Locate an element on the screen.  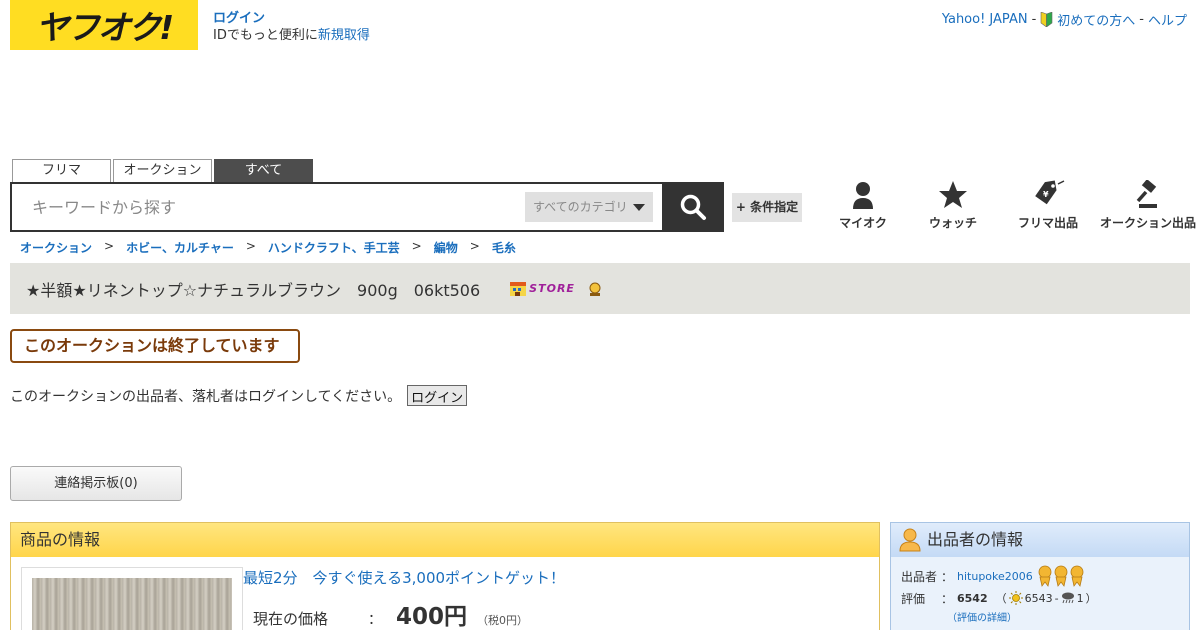
rating-bad-count: 1 is located at coordinates (1080, 598).